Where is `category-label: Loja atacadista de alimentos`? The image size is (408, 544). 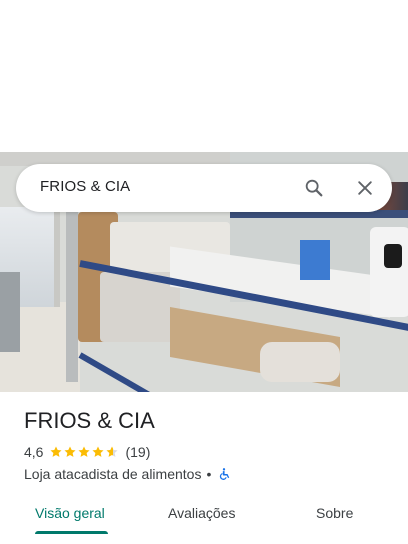 category-label: Loja atacadista de alimentos is located at coordinates (113, 474).